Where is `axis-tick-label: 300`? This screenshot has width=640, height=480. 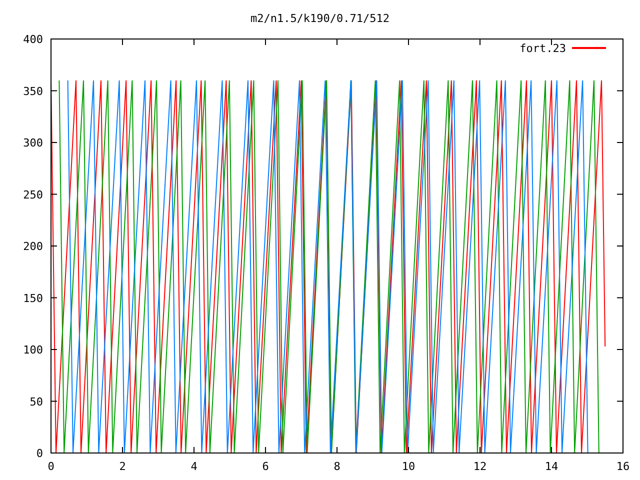
axis-tick-label: 300 is located at coordinates (33, 143).